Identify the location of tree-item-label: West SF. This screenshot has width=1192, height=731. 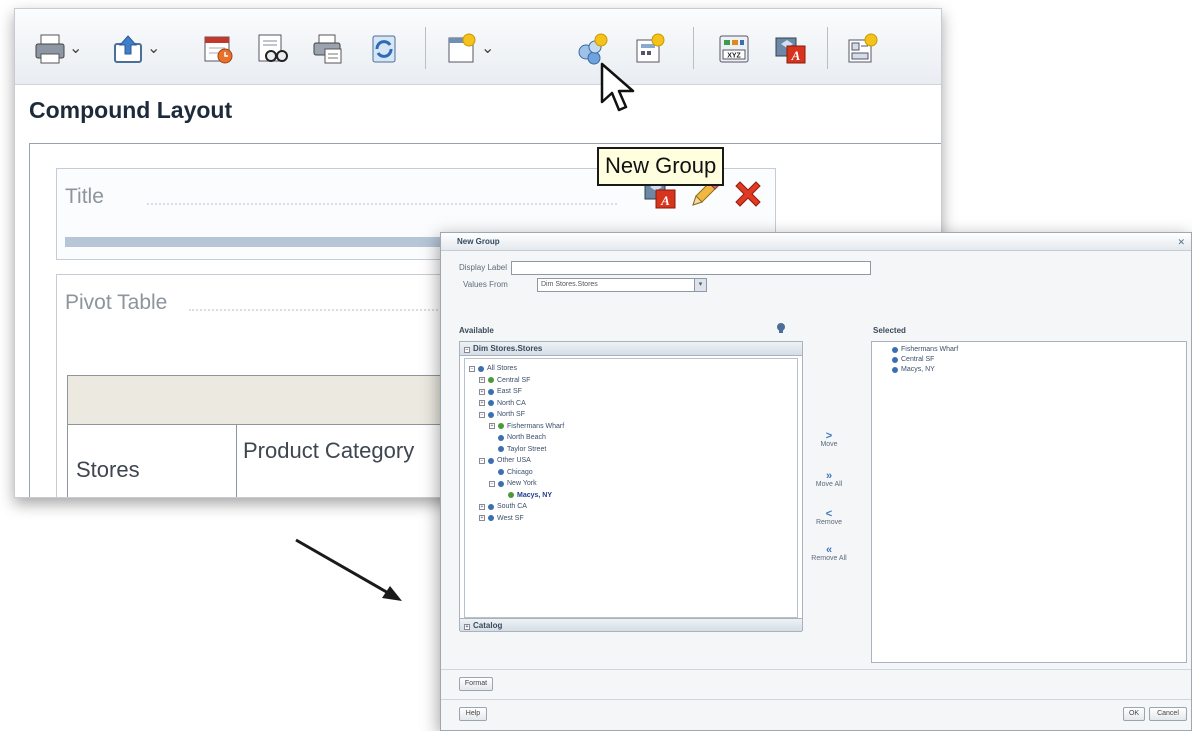
(510, 518).